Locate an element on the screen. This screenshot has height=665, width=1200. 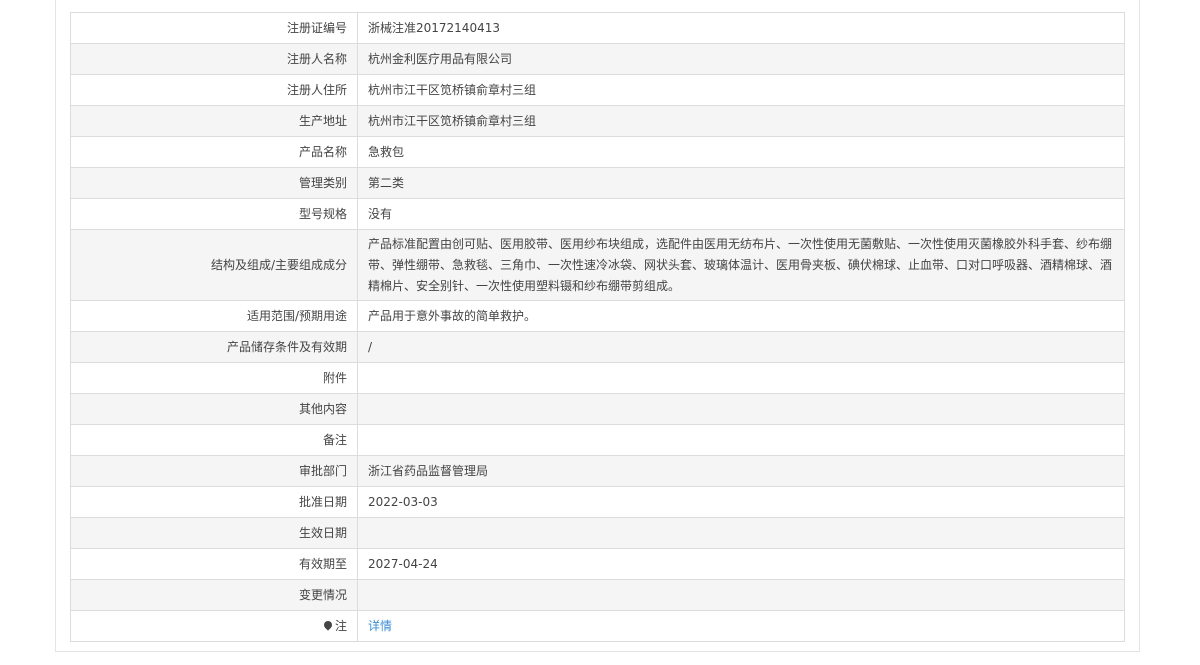
field-value: 第二类 is located at coordinates (741, 183).